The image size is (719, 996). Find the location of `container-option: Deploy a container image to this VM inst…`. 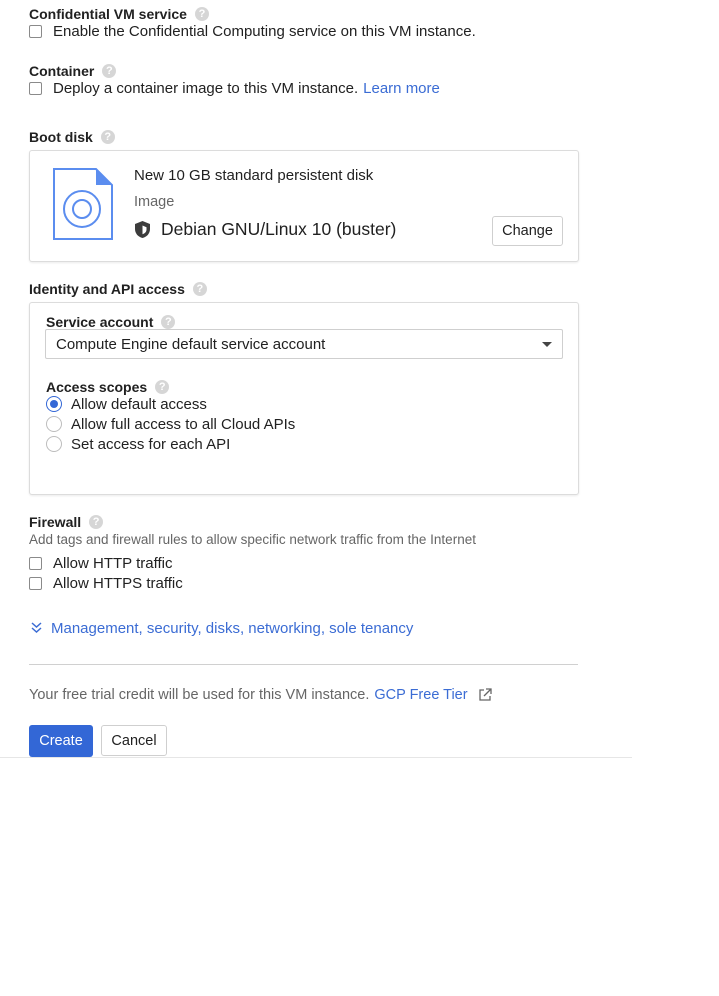

container-option: Deploy a container image to this VM inst… is located at coordinates (234, 88).